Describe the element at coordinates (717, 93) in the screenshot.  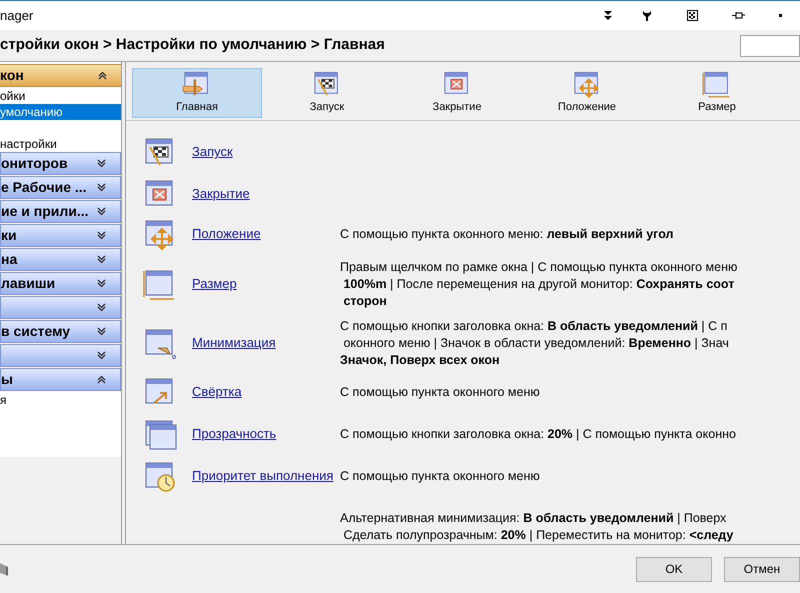
I see `tab: Размер` at that location.